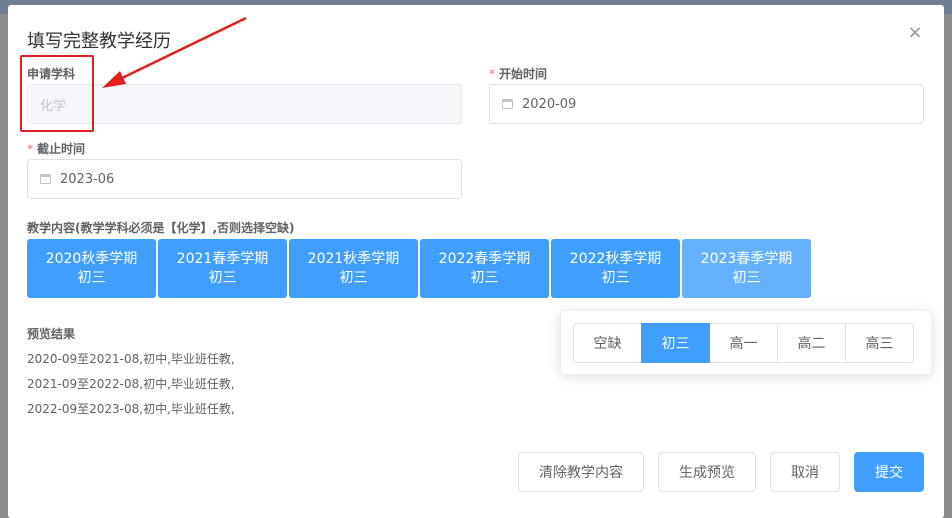  What do you see at coordinates (746, 268) in the screenshot?
I see `term-button-active: 2023春季学期 初三` at bounding box center [746, 268].